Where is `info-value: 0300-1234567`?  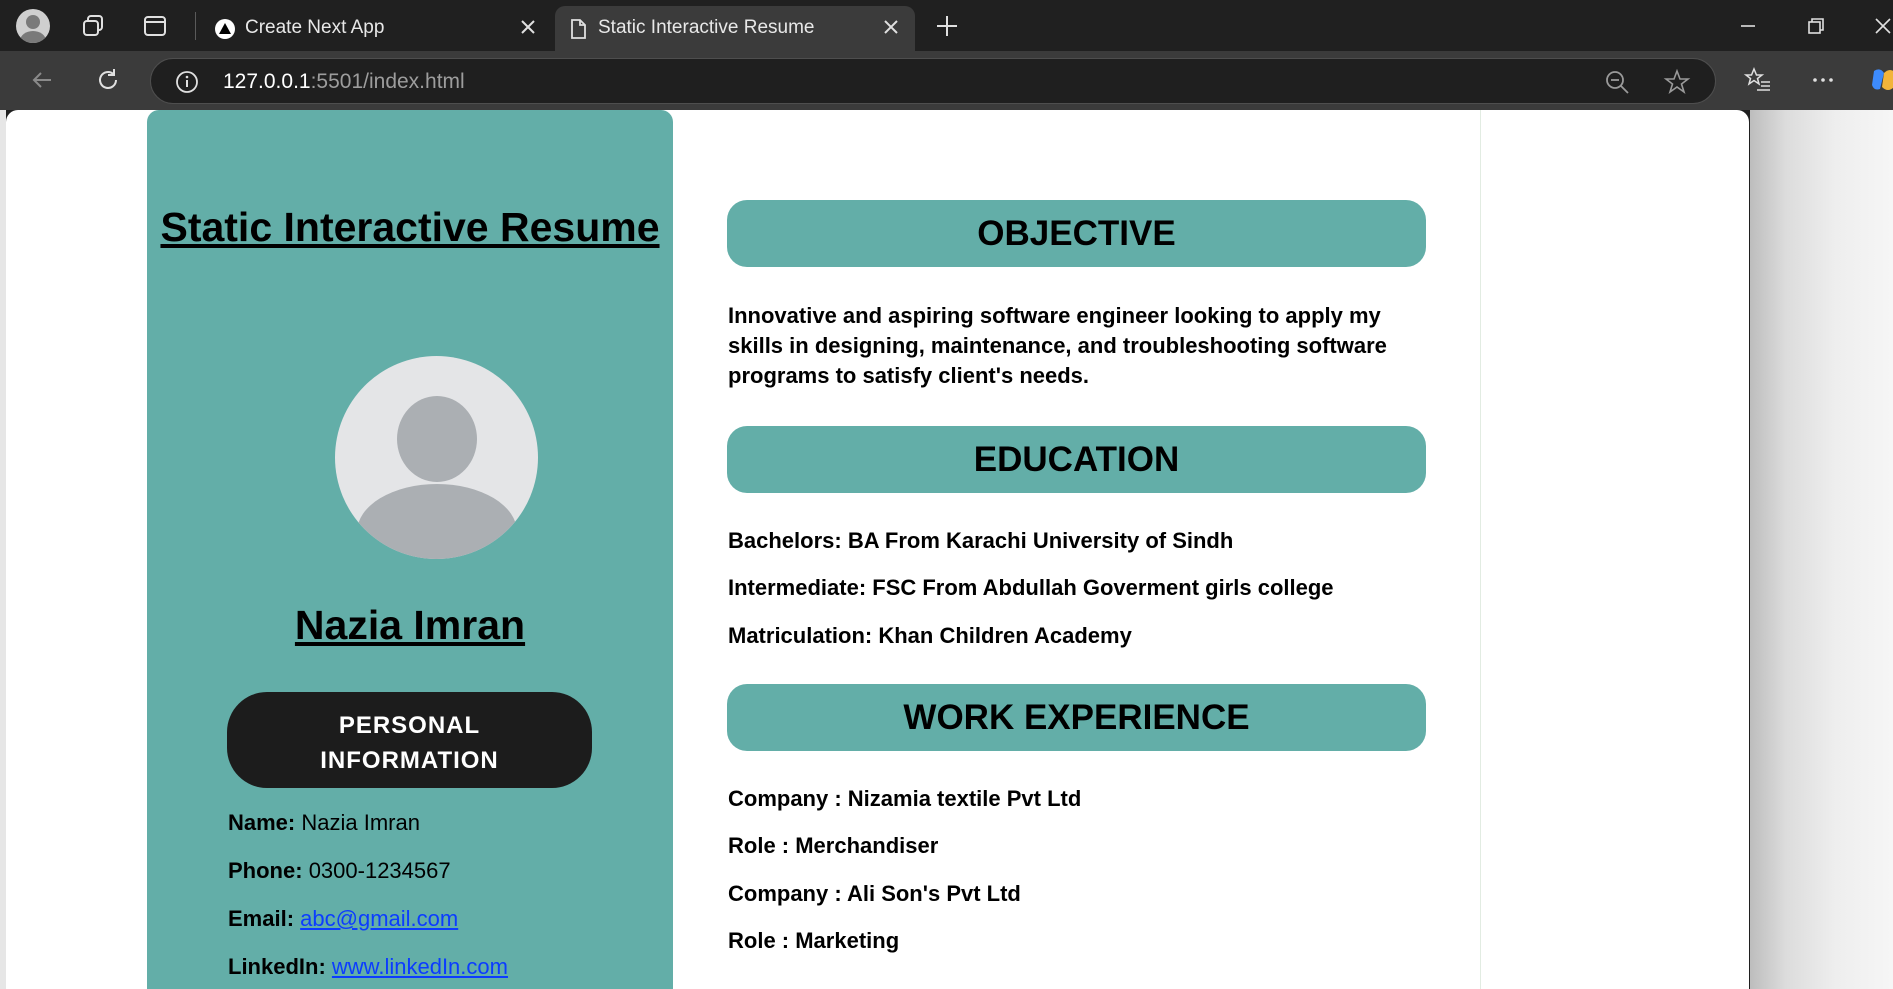 info-value: 0300-1234567 is located at coordinates (379, 870).